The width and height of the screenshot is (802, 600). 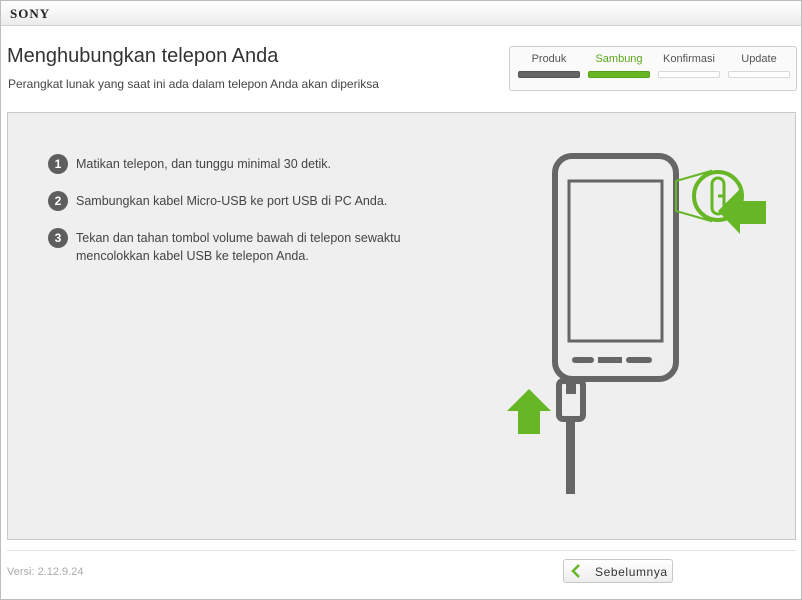 I want to click on step-konfirmasi: Konfirmasi, so click(x=689, y=65).